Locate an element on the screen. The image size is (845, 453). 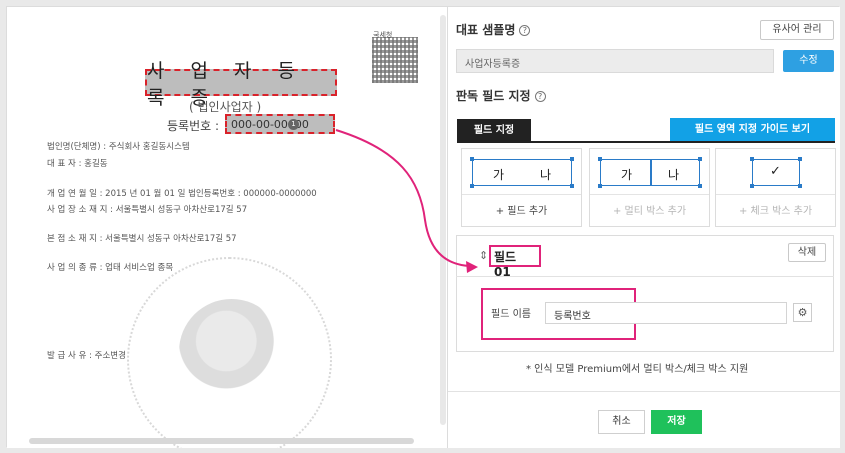
horizontal-scrollbar is located at coordinates (221, 441).